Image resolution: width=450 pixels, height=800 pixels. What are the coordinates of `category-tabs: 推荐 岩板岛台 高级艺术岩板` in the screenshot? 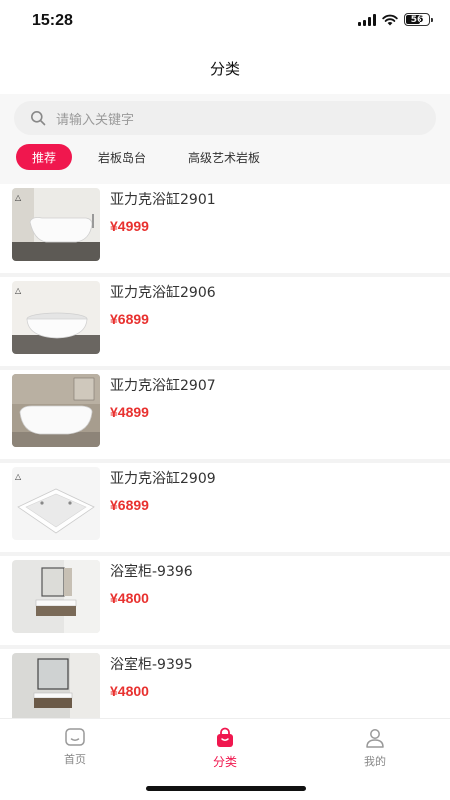 It's located at (146, 157).